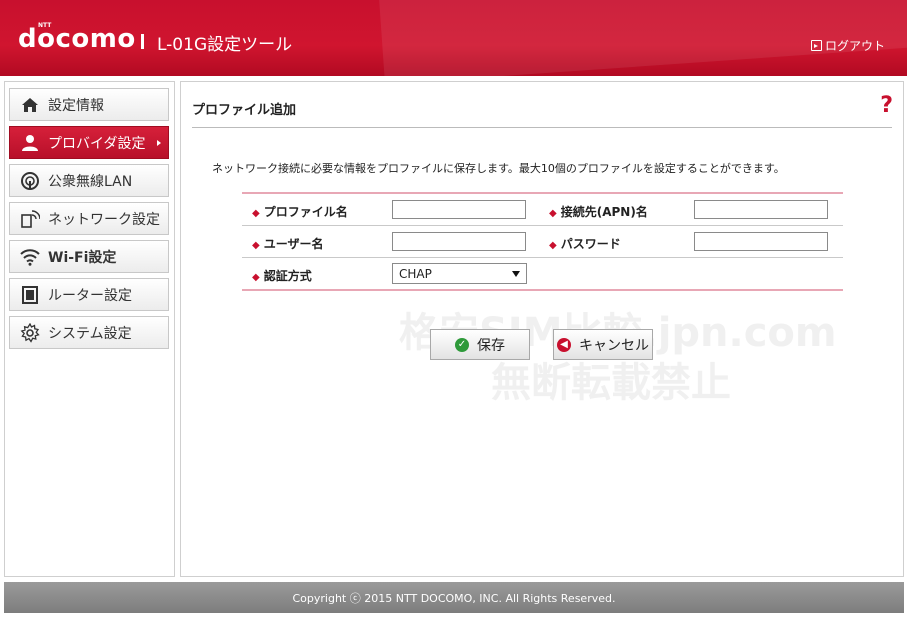 This screenshot has width=907, height=621. Describe the element at coordinates (30, 143) in the screenshot. I see `user-icon` at that location.